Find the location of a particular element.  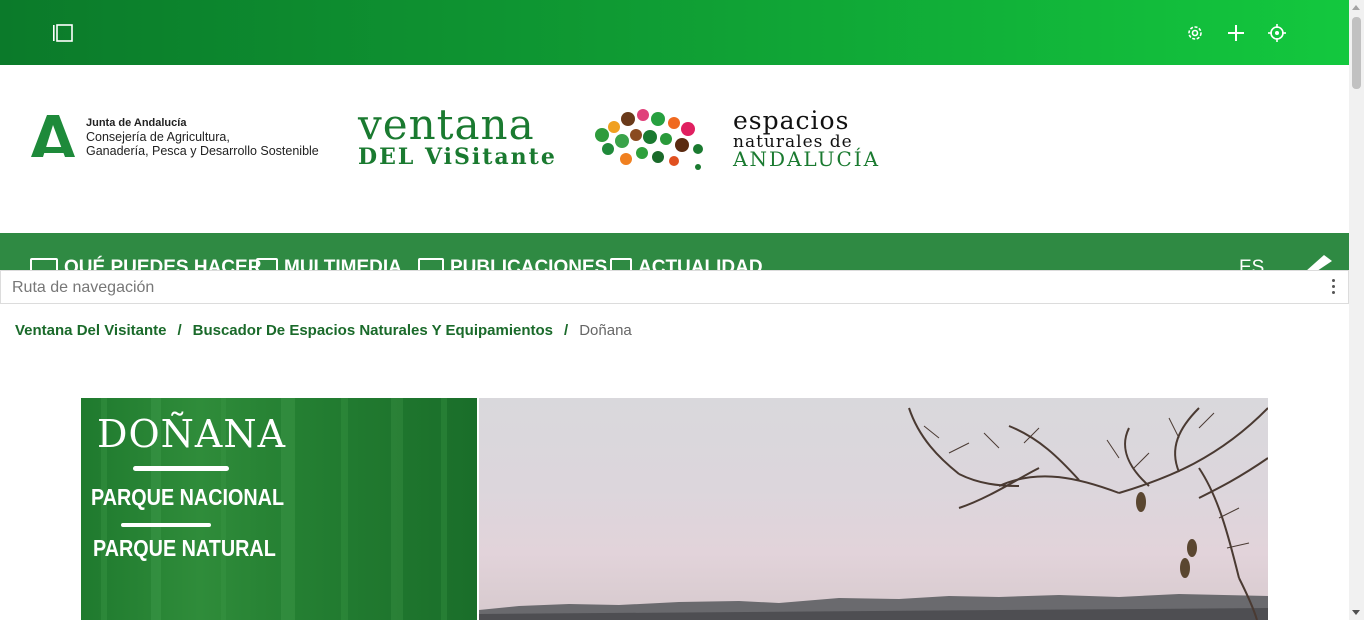

crosshair-icon is located at coordinates (1277, 33).